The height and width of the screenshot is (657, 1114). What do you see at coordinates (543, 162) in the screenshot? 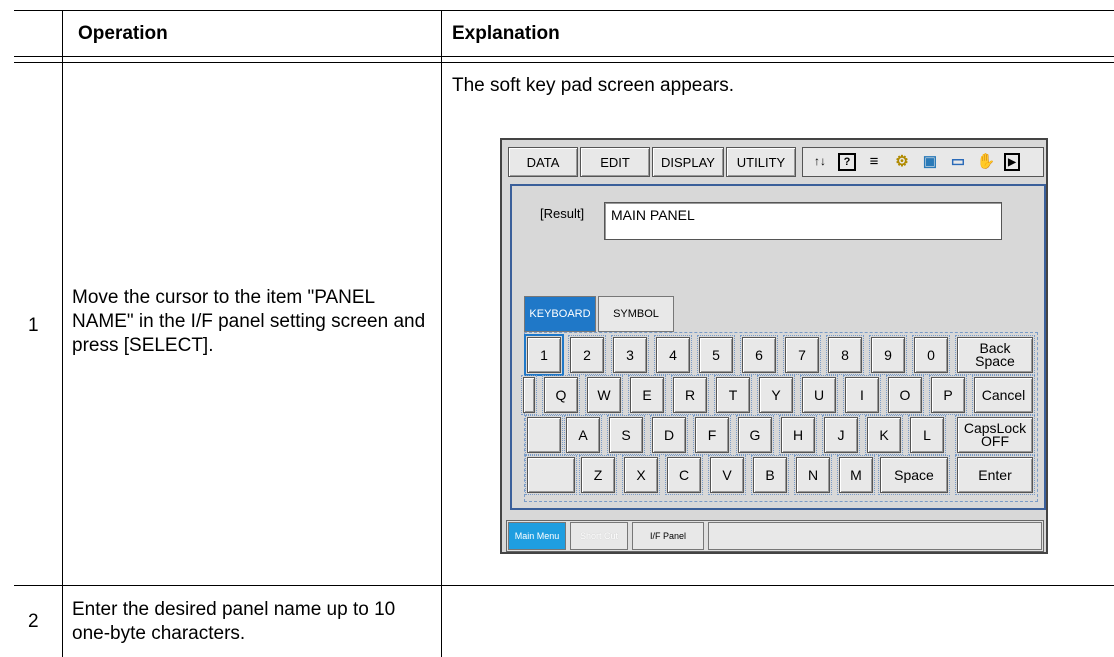
I see `menu-data-button: DATA` at bounding box center [543, 162].